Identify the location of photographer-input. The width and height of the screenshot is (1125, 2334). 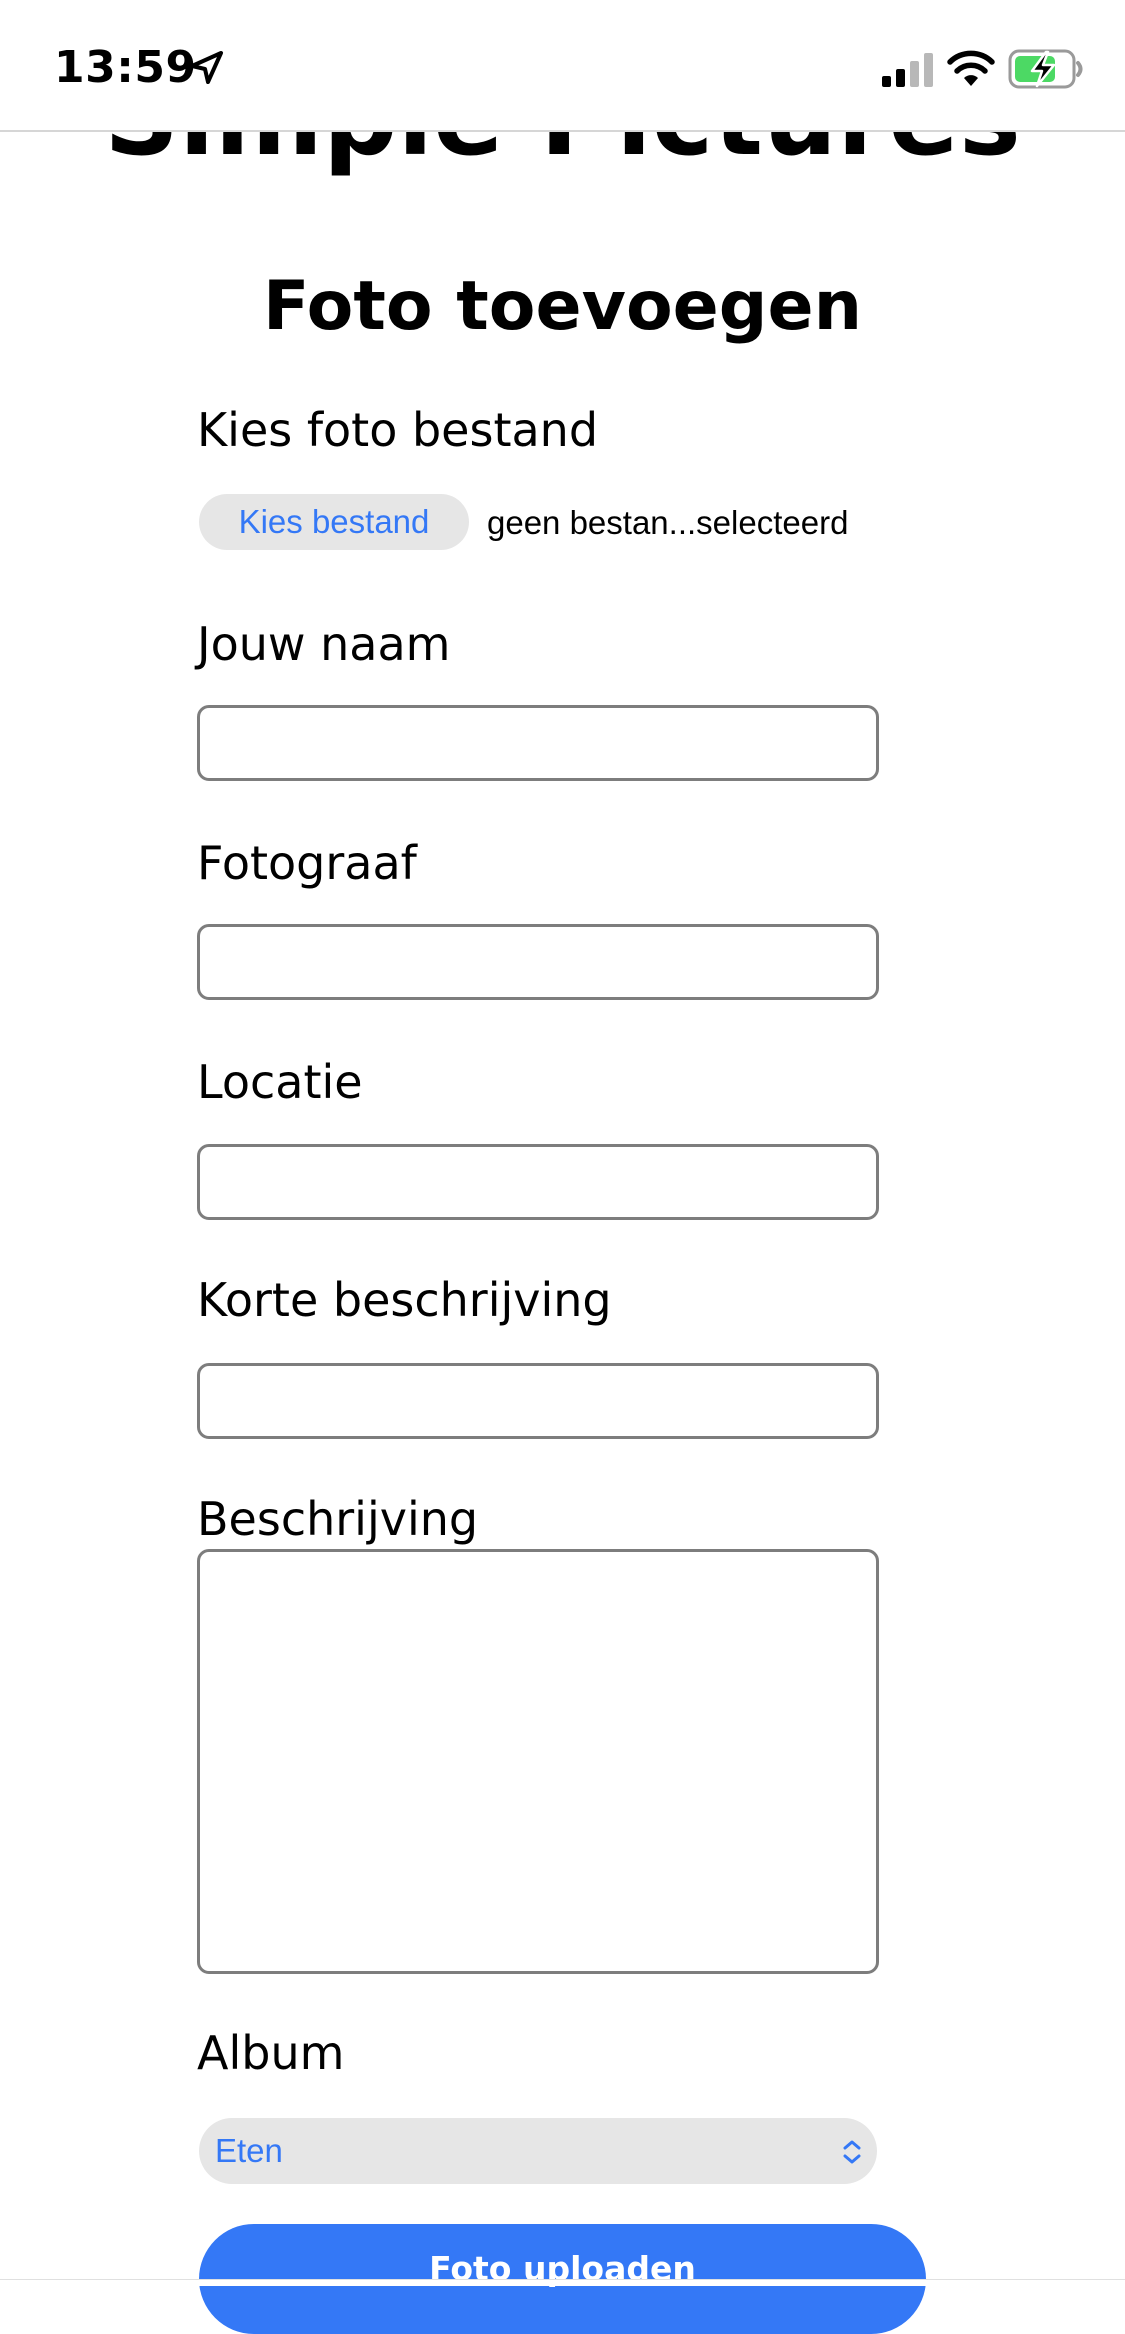
(538, 962).